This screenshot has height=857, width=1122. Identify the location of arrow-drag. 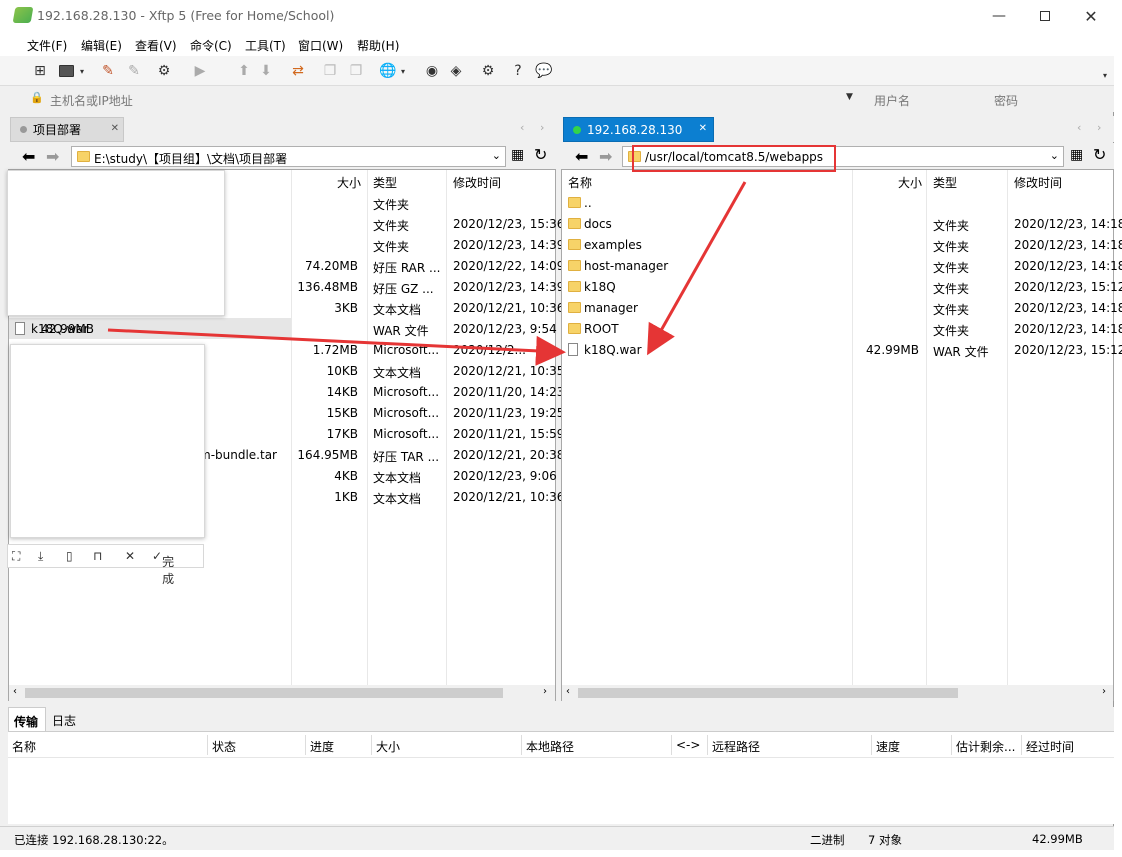
(336, 347).